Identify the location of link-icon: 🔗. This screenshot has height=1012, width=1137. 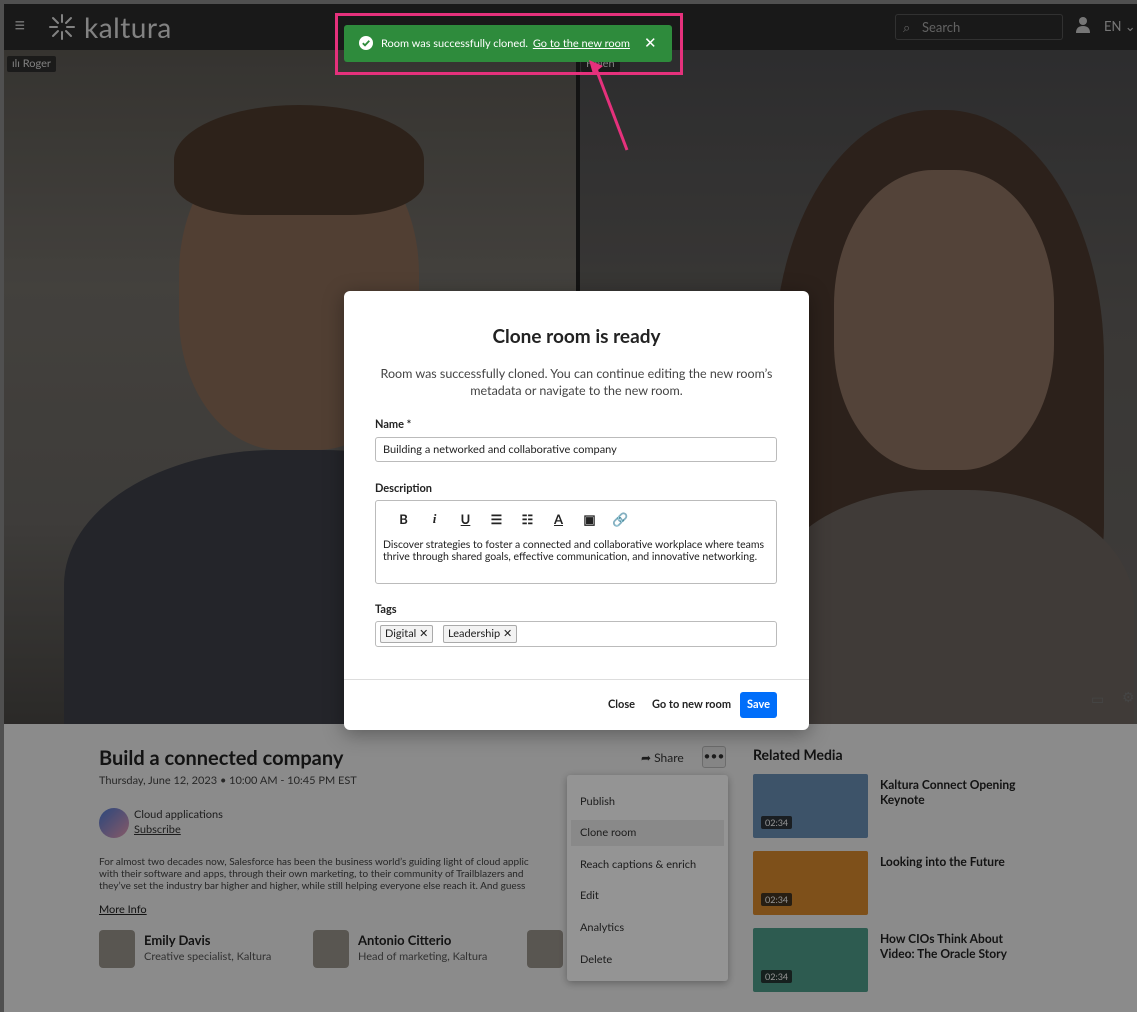
(620, 519).